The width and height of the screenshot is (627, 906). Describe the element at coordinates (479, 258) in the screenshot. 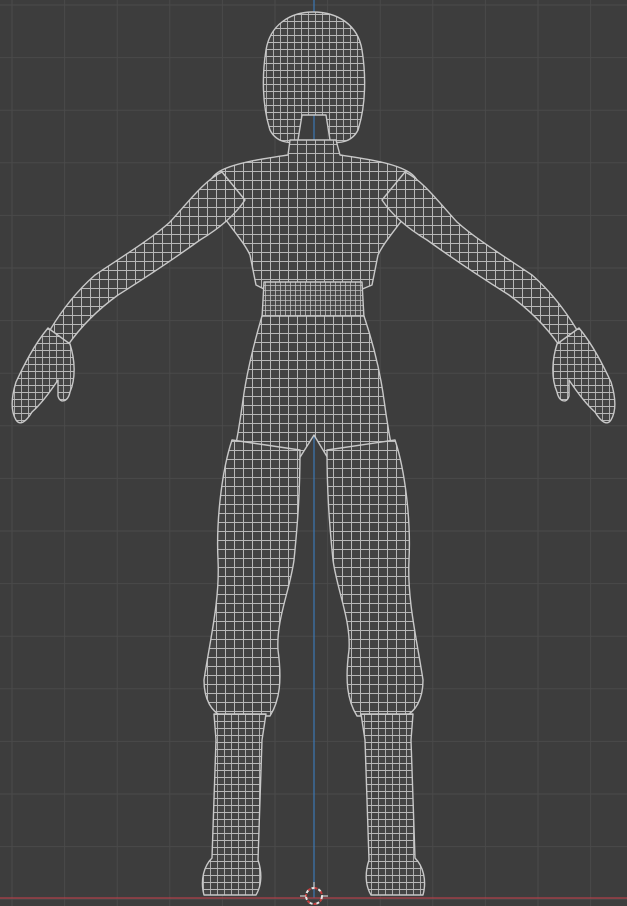

I see `mesh-arm-right` at that location.